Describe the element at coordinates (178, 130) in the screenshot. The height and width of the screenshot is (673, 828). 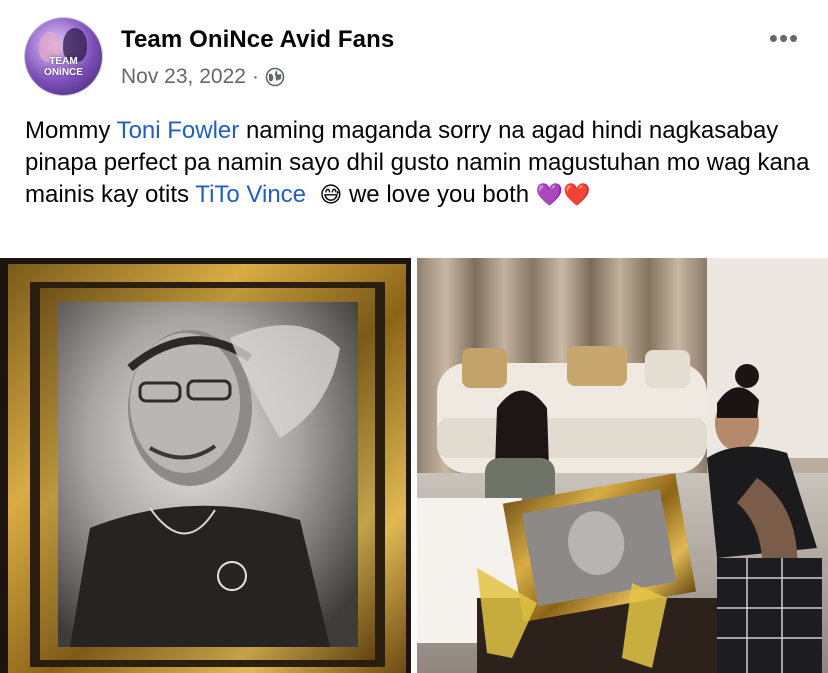
I see `mention-toni-fowler: Toni Fowler` at that location.